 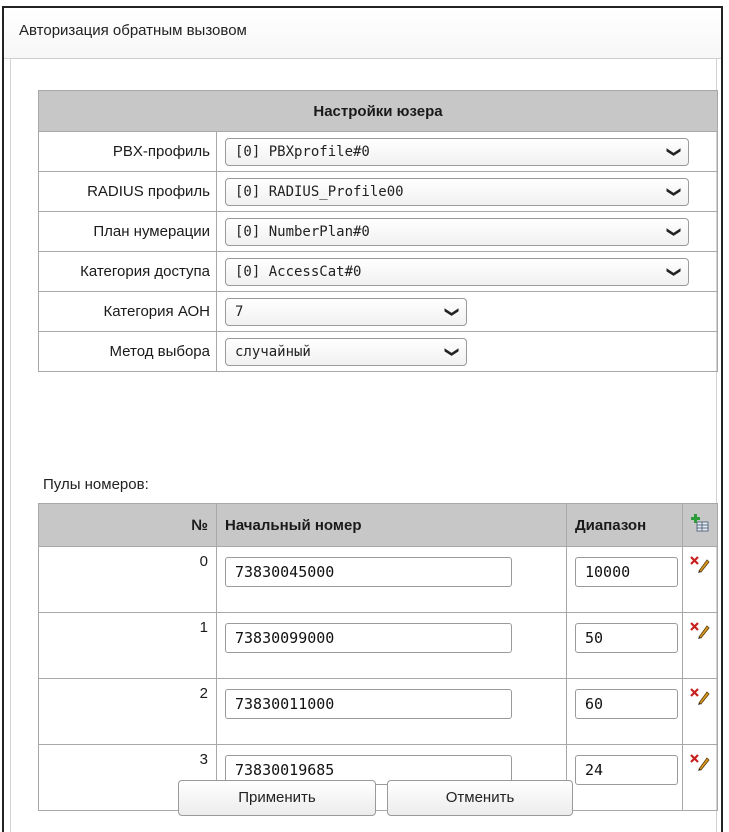 What do you see at coordinates (96, 484) in the screenshot?
I see `number-pools-label: Пулы номеров:` at bounding box center [96, 484].